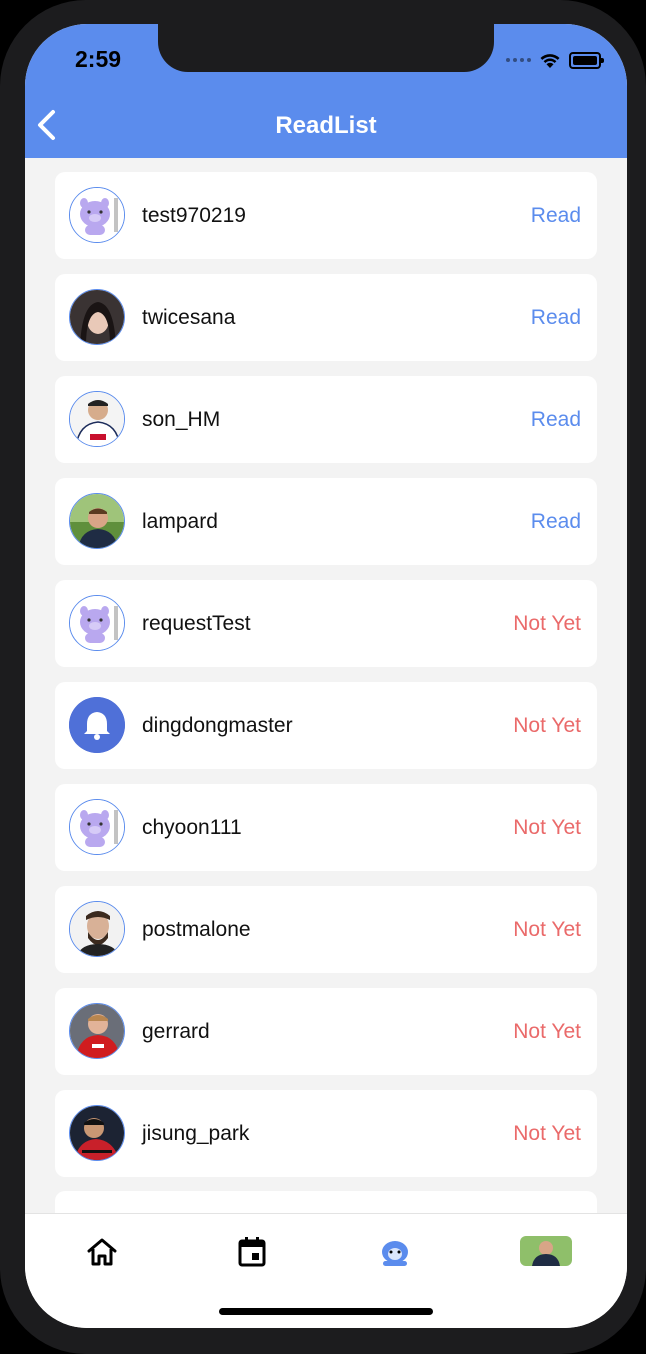  What do you see at coordinates (546, 1251) in the screenshot?
I see `profile-avatar` at bounding box center [546, 1251].